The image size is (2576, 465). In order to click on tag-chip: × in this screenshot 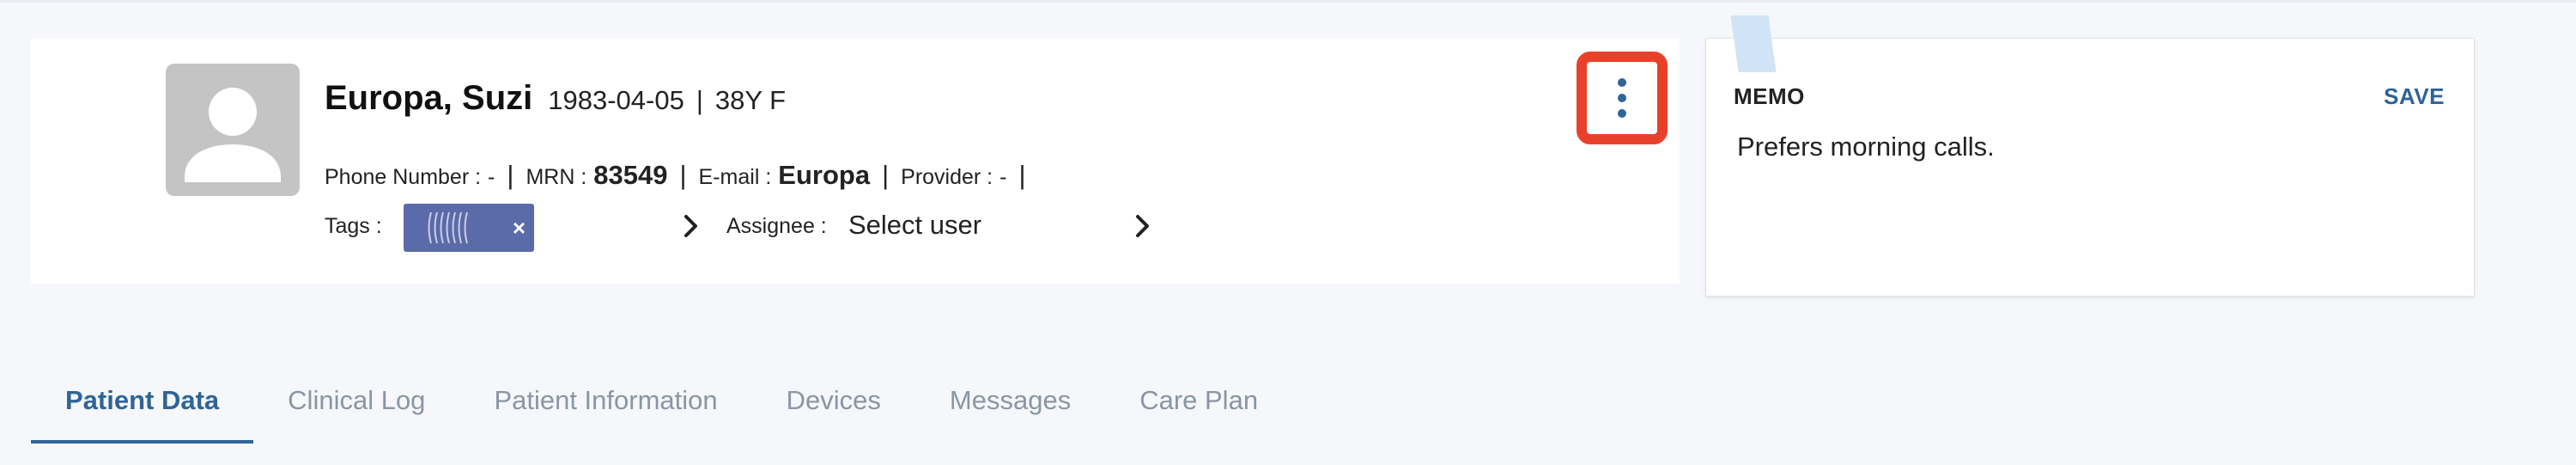, I will do `click(469, 228)`.